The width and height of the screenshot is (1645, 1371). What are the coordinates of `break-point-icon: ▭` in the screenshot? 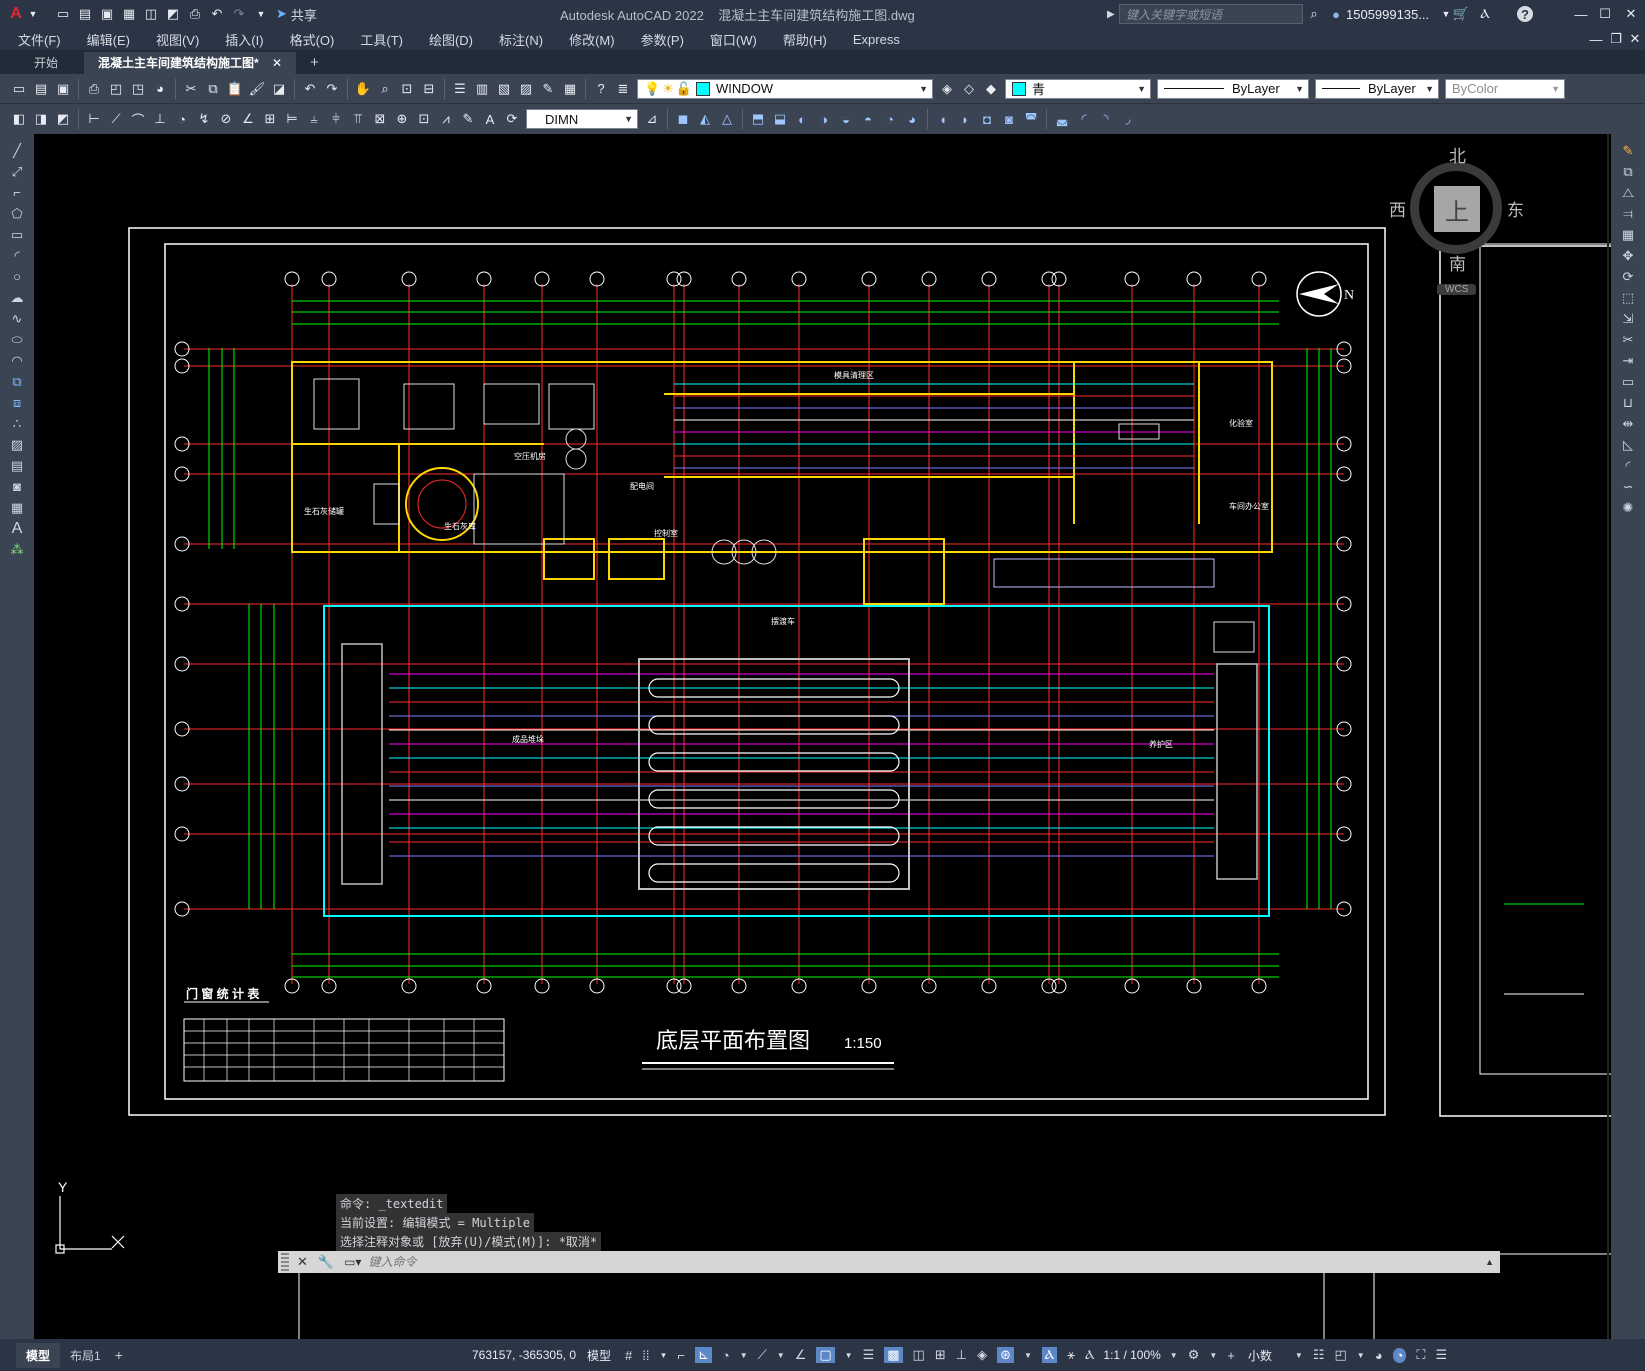 It's located at (1628, 381).